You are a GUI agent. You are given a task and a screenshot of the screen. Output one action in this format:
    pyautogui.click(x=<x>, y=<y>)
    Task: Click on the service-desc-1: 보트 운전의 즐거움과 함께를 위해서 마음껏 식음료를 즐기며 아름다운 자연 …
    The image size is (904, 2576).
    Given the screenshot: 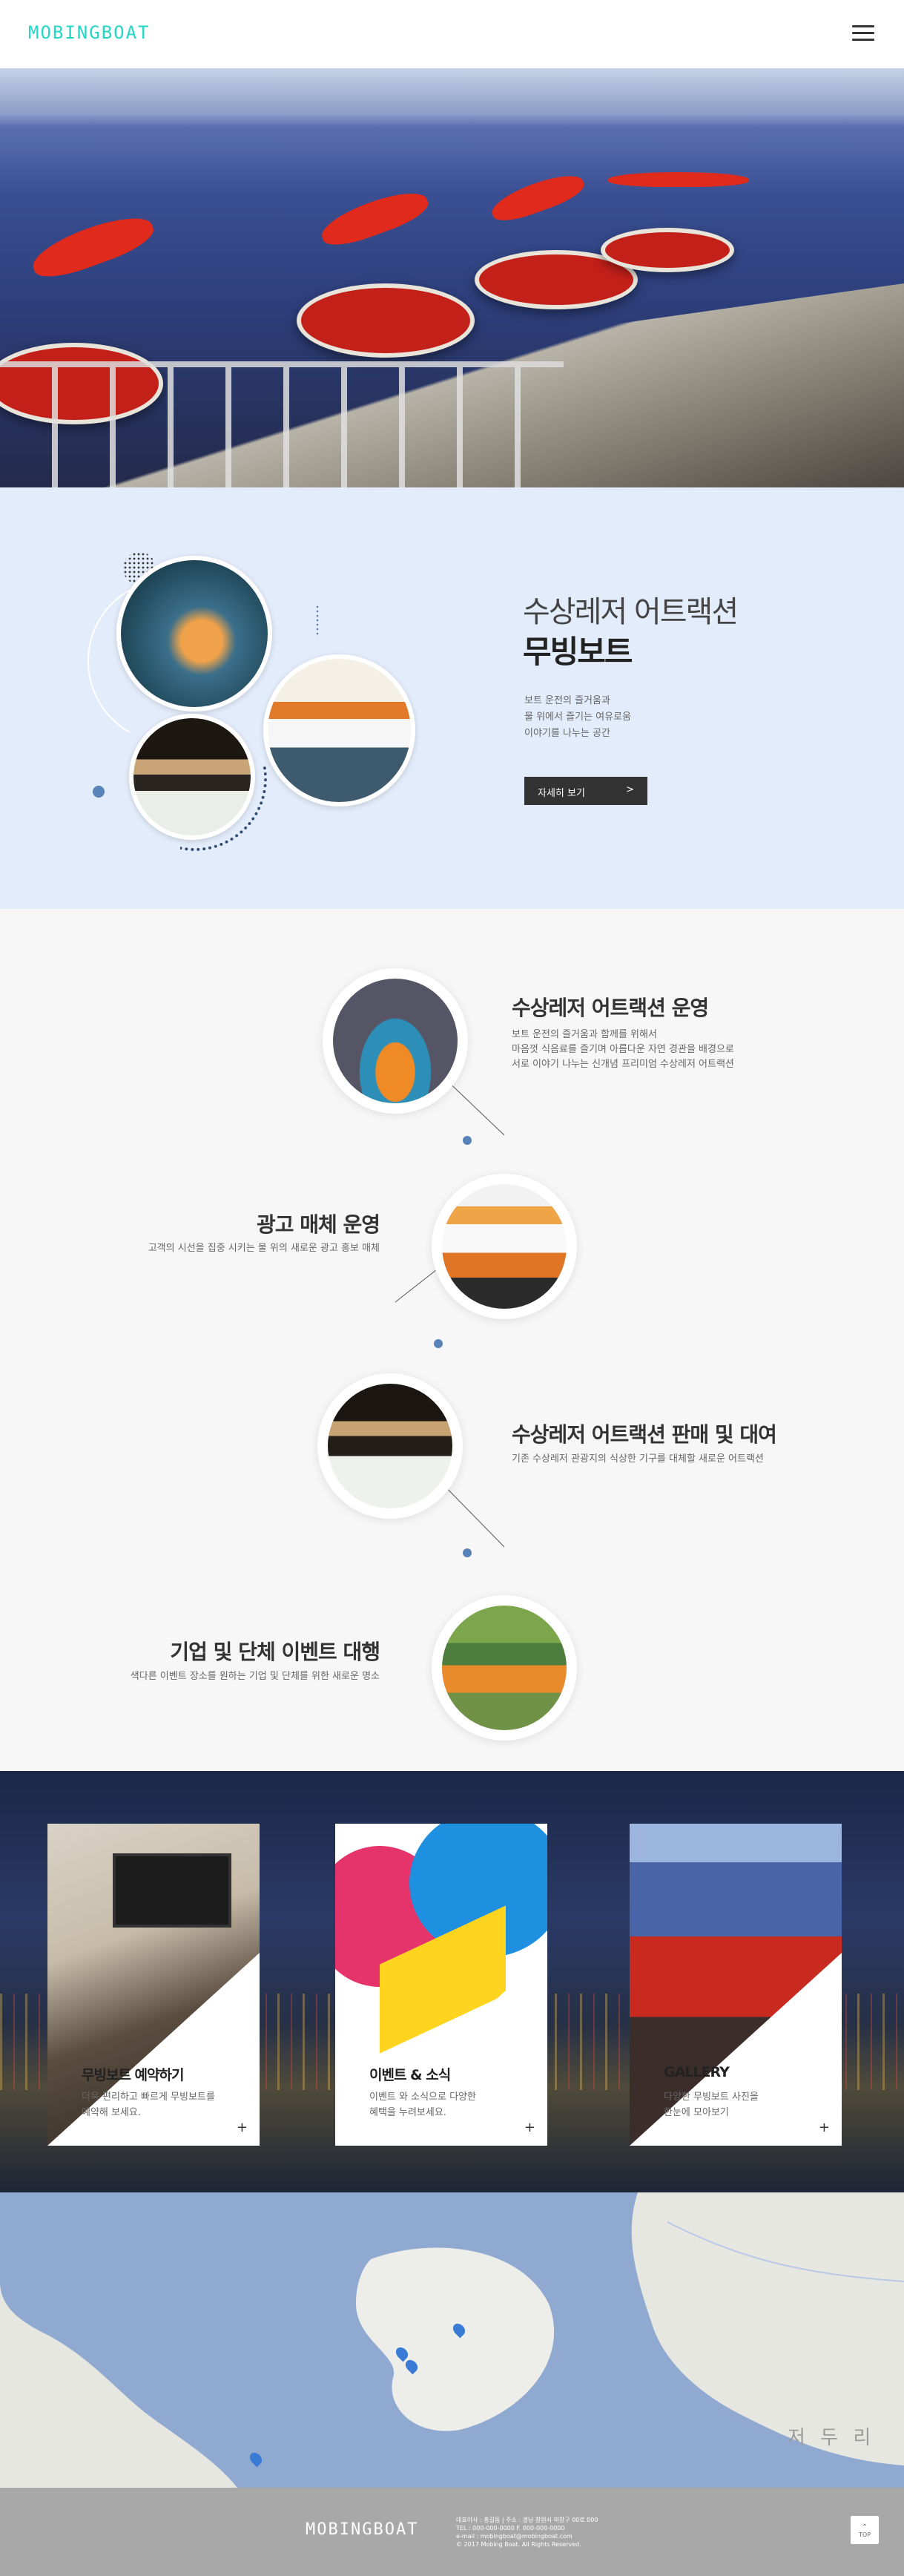 What is the action you would take?
    pyautogui.click(x=623, y=1049)
    